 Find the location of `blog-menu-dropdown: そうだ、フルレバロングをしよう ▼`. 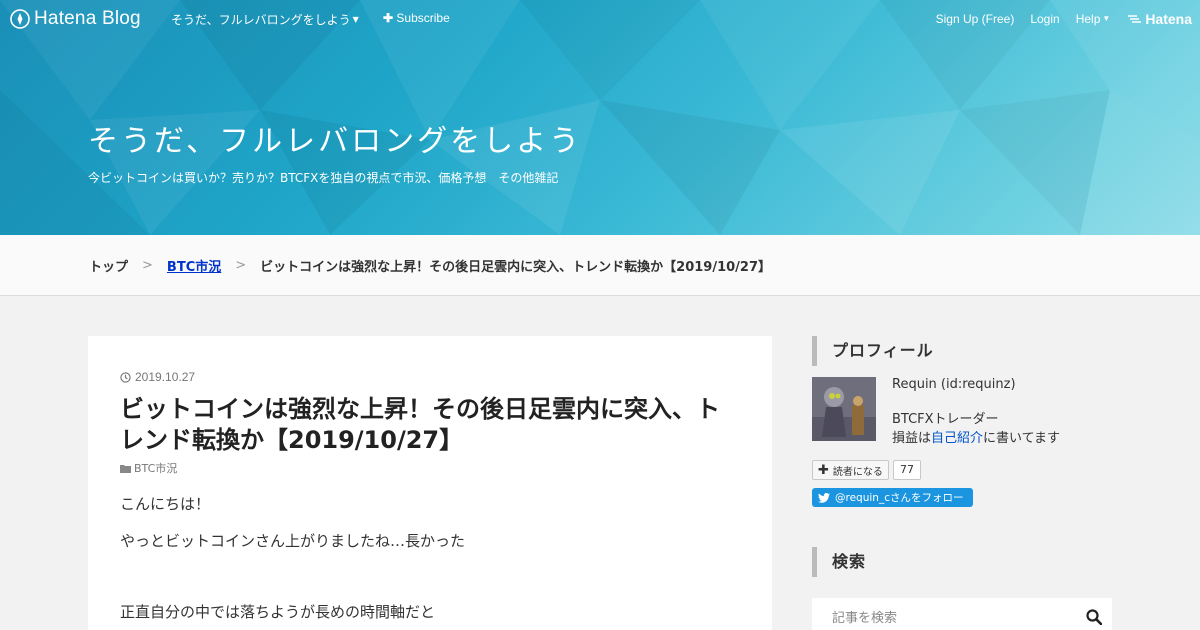

blog-menu-dropdown: そうだ、フルレバロングをしよう ▼ is located at coordinates (265, 19).